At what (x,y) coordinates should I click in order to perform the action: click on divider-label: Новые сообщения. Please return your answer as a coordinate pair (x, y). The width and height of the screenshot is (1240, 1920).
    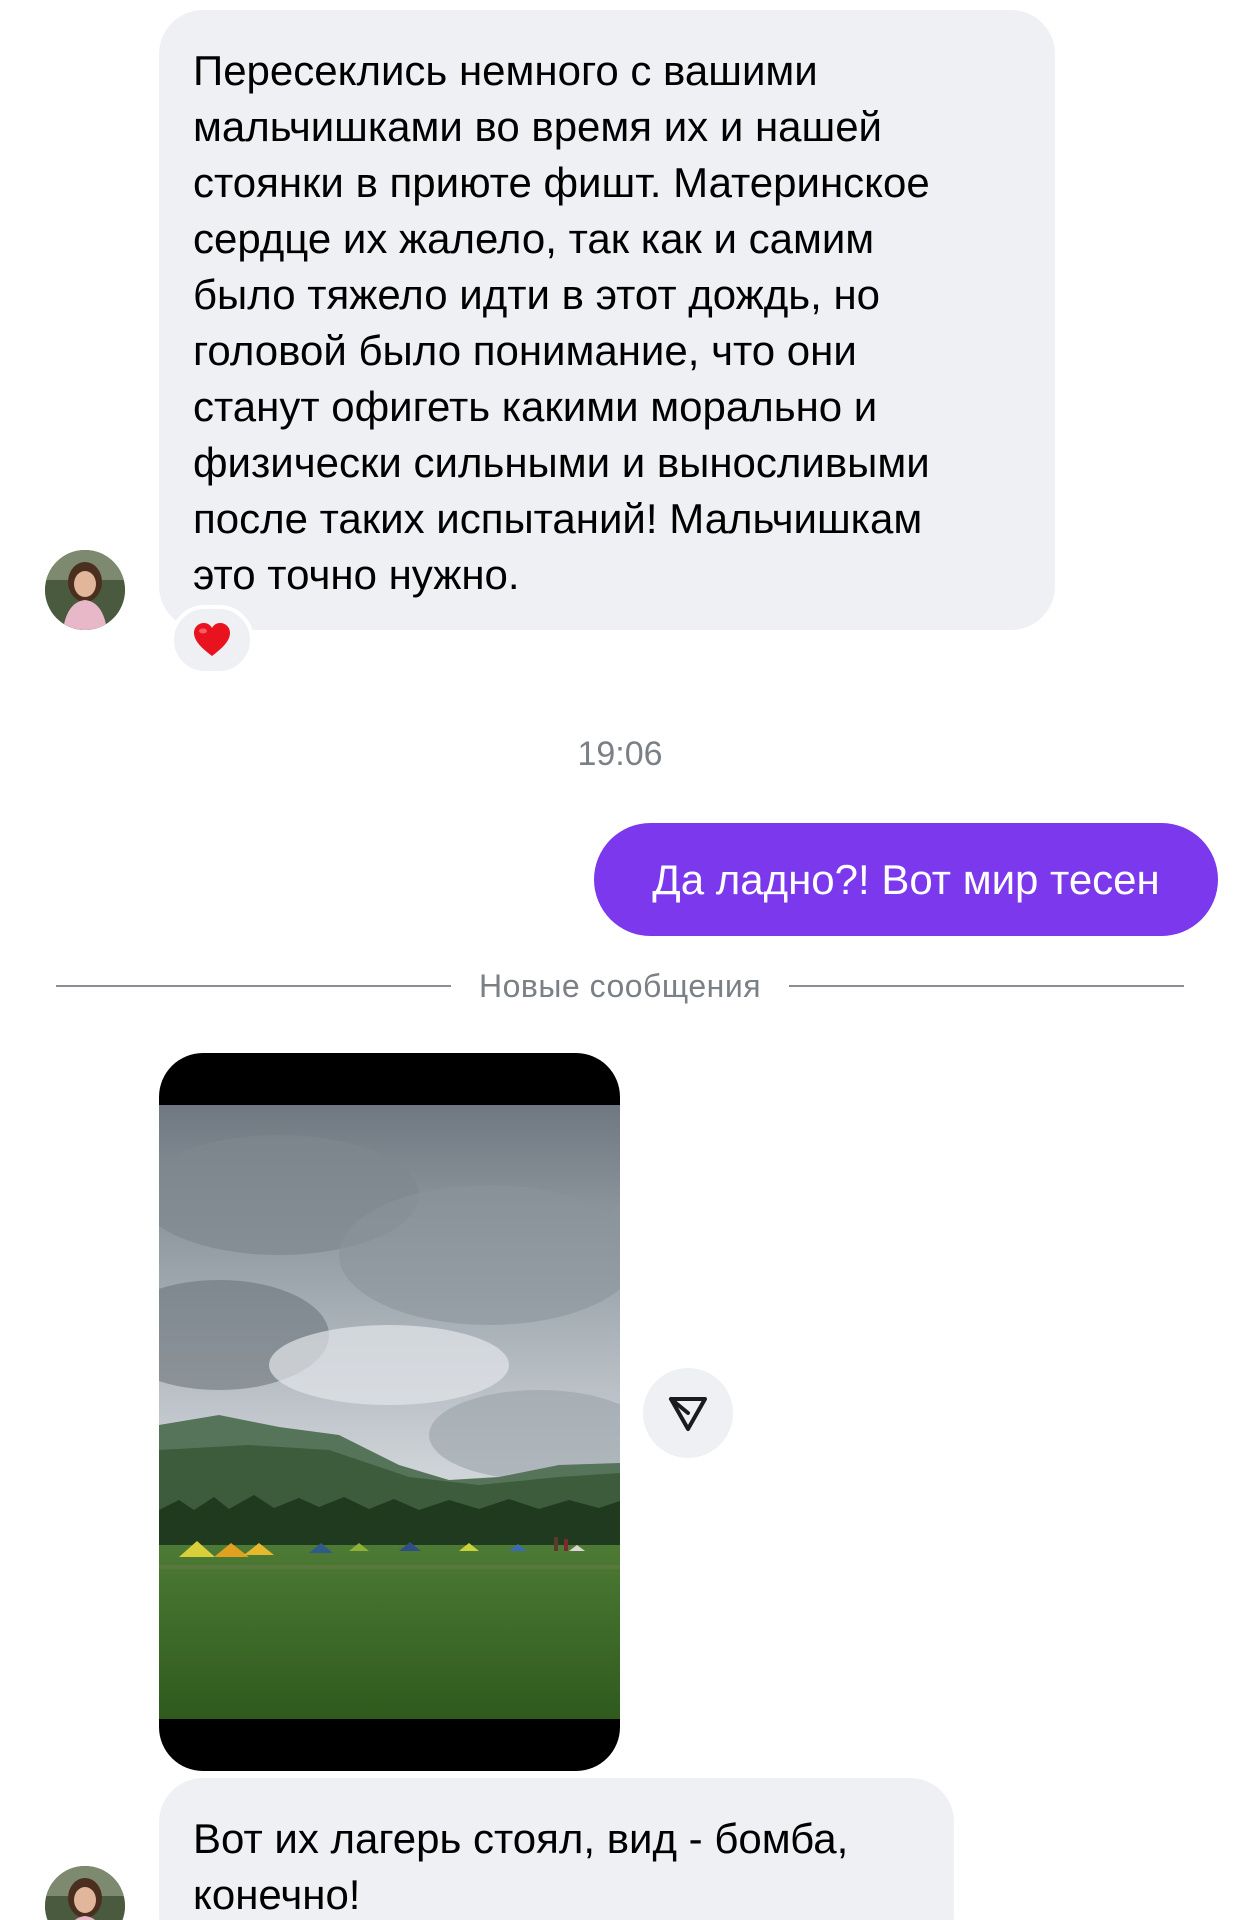
    Looking at the image, I should click on (620, 985).